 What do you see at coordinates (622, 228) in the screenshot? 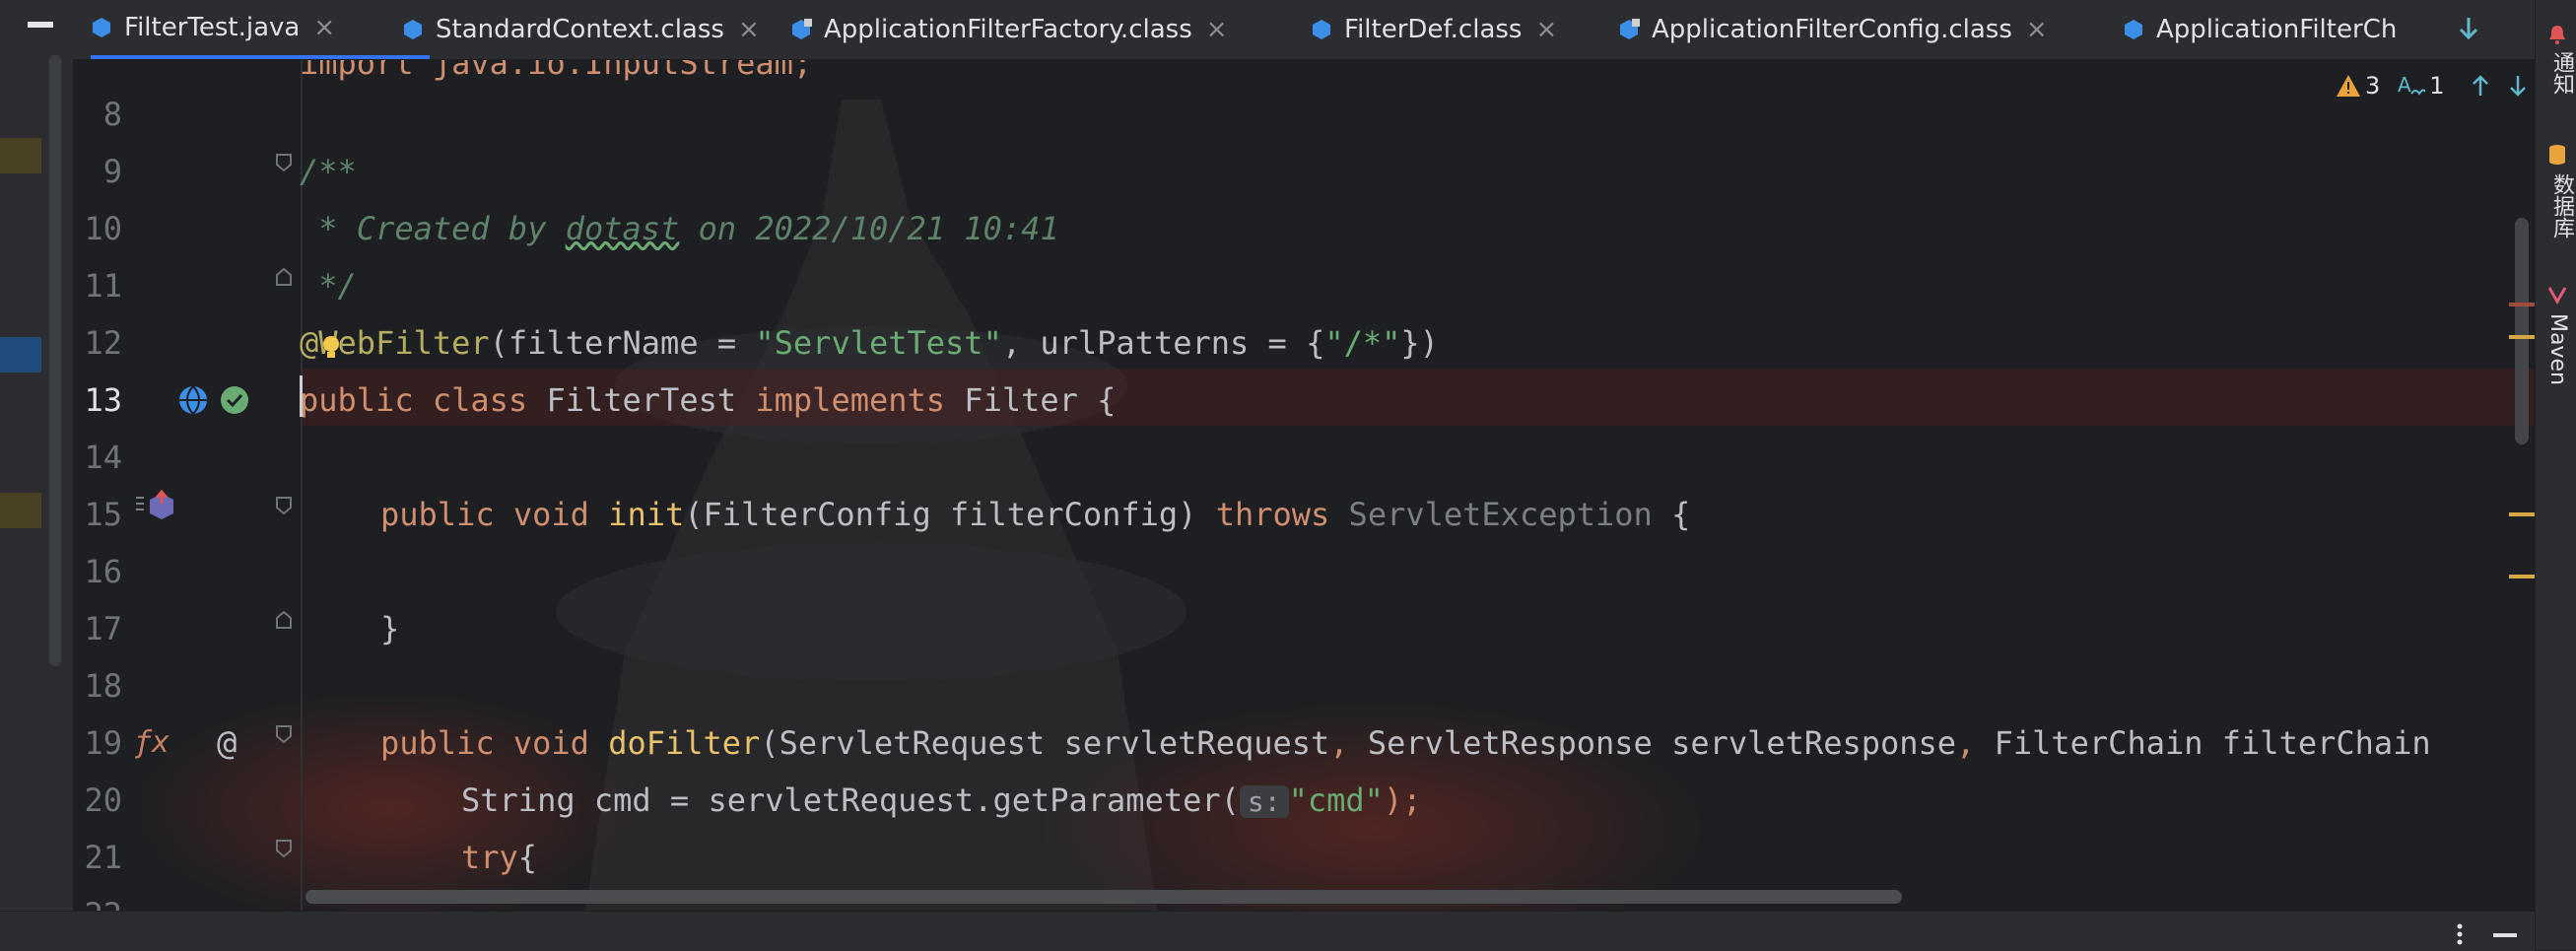
I see `code-token: dotast` at bounding box center [622, 228].